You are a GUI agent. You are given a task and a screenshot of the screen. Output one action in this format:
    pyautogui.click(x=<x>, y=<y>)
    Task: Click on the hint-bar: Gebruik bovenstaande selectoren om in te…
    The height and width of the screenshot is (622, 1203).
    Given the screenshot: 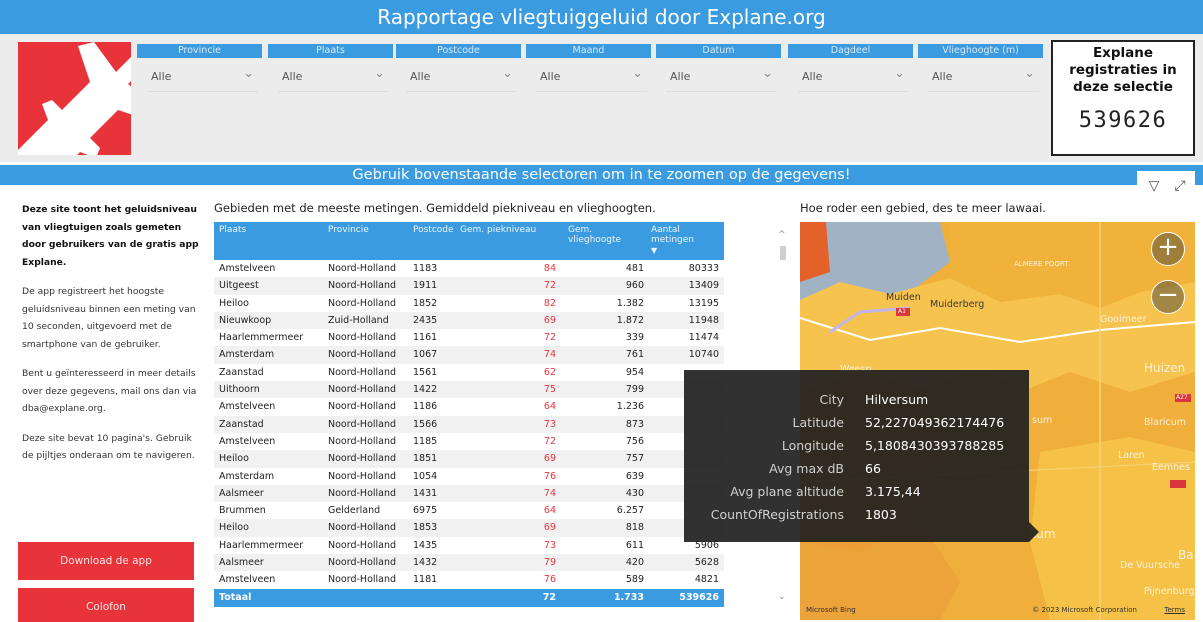 What is the action you would take?
    pyautogui.click(x=601, y=175)
    